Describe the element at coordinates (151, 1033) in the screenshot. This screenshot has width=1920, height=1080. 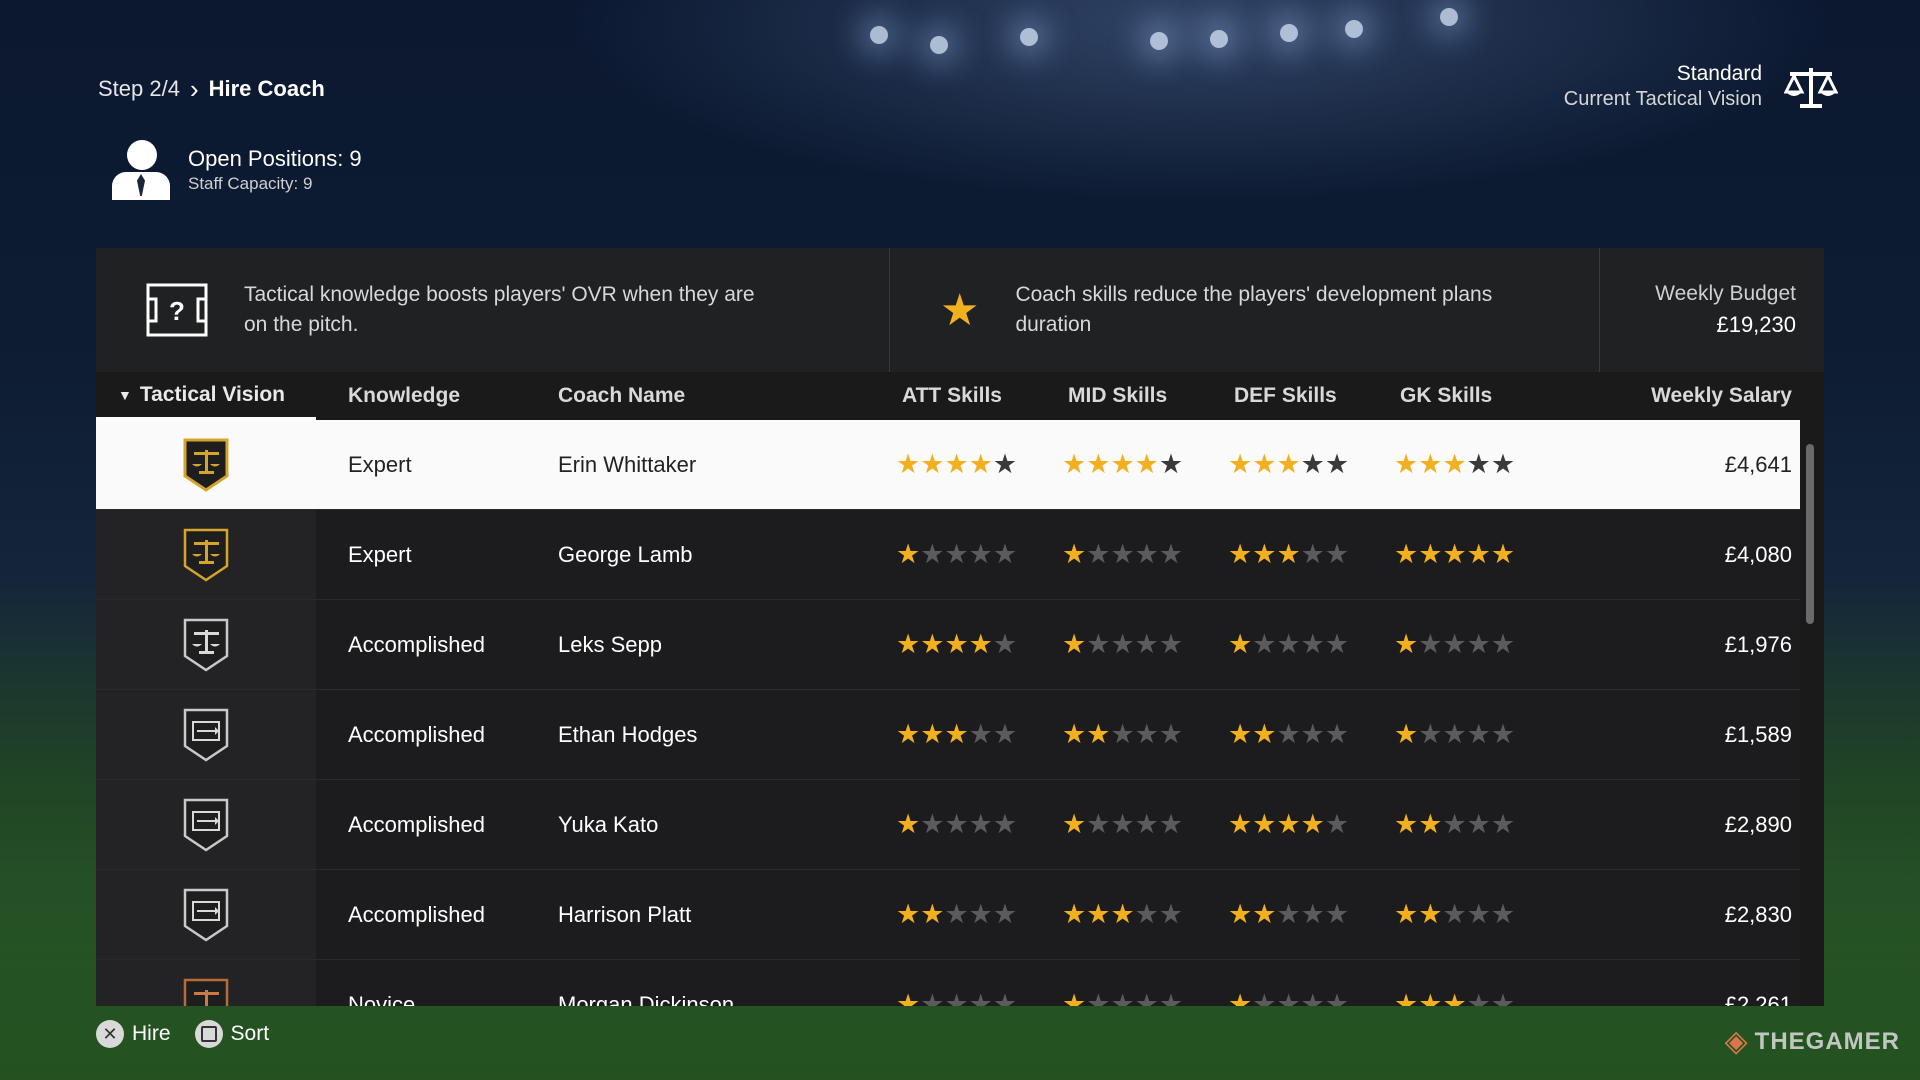
I see `hire-label: Hire` at that location.